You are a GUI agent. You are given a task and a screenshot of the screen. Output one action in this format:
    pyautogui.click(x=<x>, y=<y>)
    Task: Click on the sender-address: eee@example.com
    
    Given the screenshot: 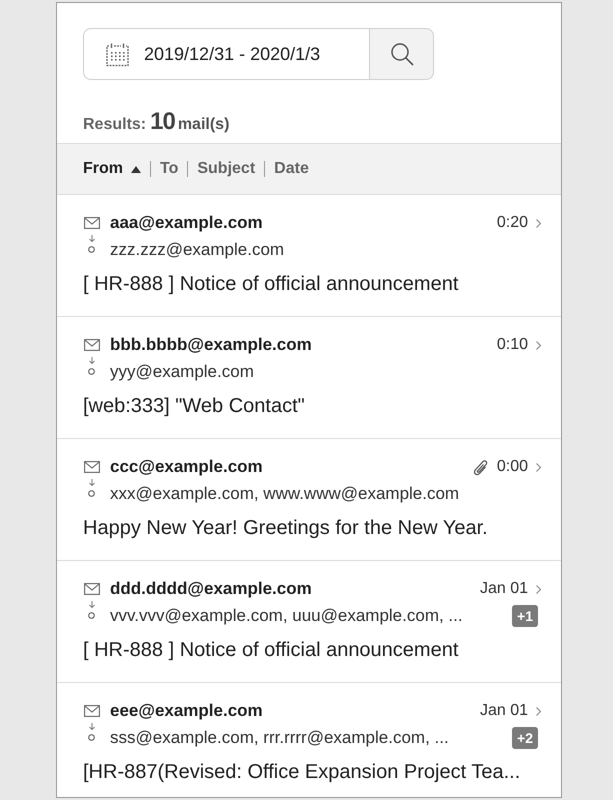 What is the action you would take?
    pyautogui.click(x=186, y=711)
    